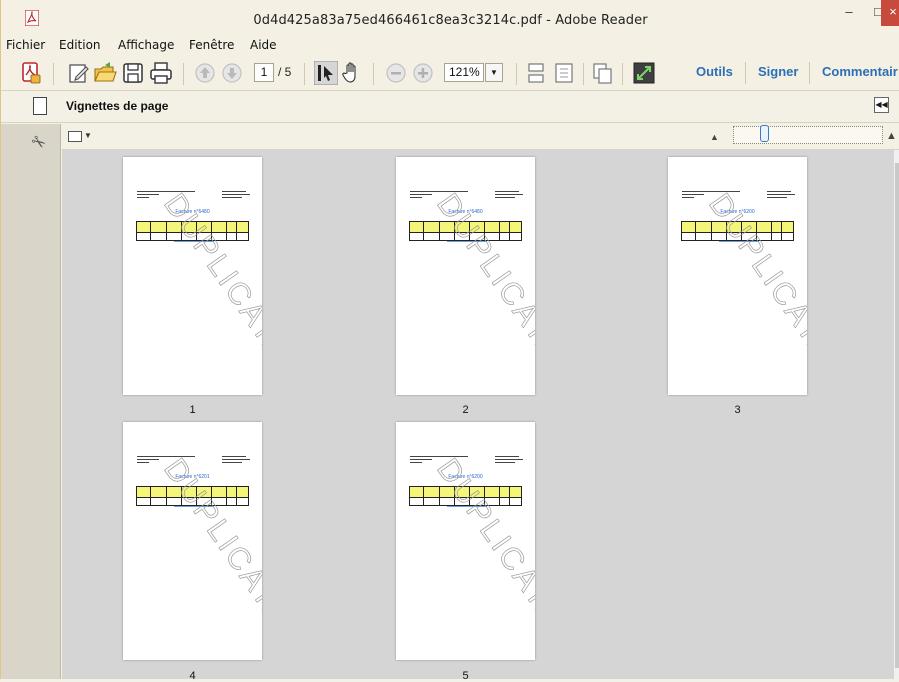 Image resolution: width=899 pixels, height=682 pixels. Describe the element at coordinates (644, 73) in the screenshot. I see `full-screen-icon` at that location.